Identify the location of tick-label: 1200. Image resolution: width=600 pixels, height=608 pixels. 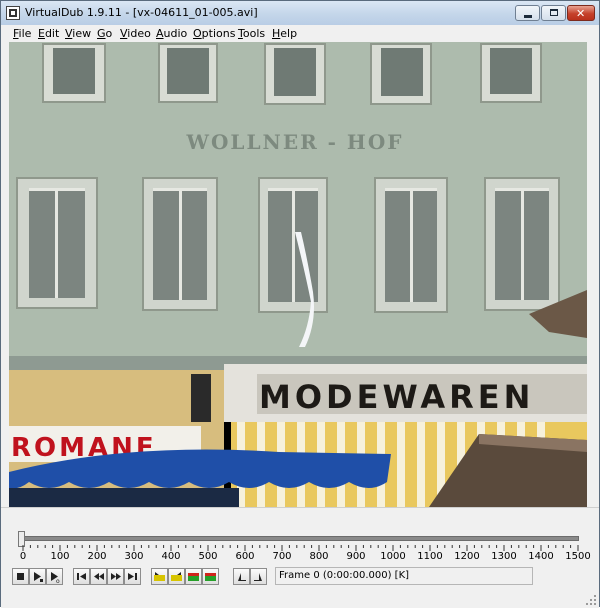
(467, 556).